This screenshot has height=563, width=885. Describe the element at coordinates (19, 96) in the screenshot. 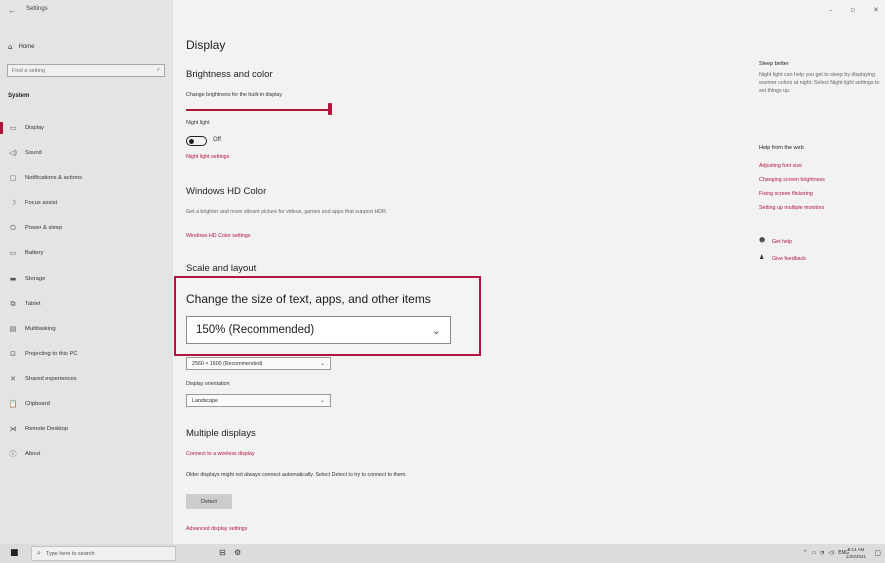

I see `section-label: System` at that location.